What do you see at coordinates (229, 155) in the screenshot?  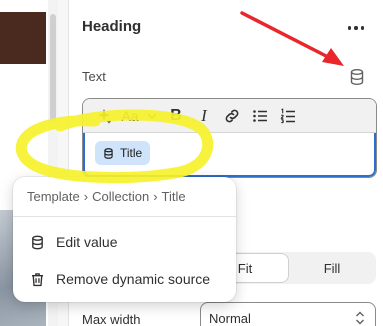 I see `editor-content: Title` at bounding box center [229, 155].